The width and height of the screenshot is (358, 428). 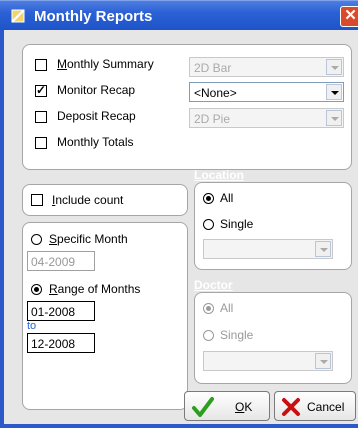 What do you see at coordinates (213, 68) in the screenshot?
I see `monthly-summary-chart-value: 2D Bar` at bounding box center [213, 68].